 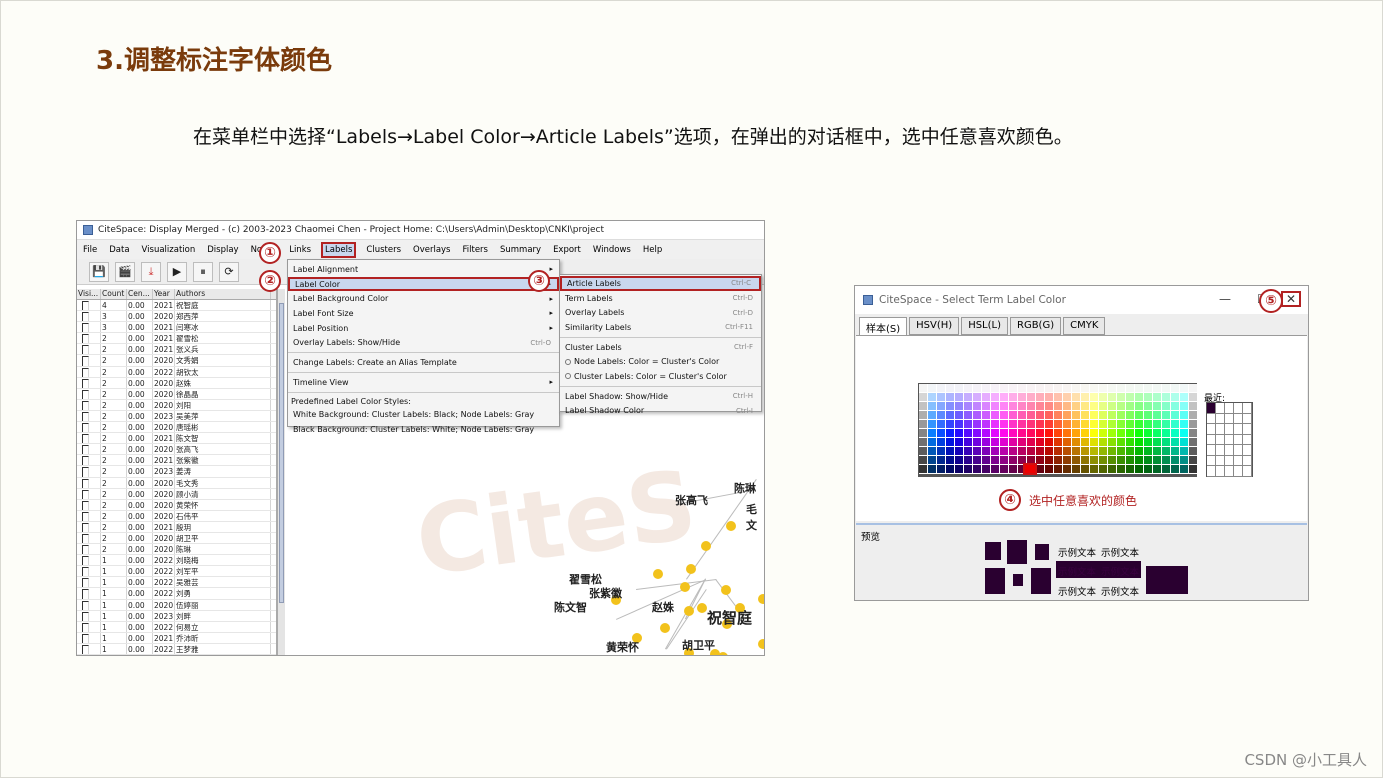 I want to click on menu-item-similarity-labels: Similarity Labels Ctrl-F11, so click(x=660, y=327).